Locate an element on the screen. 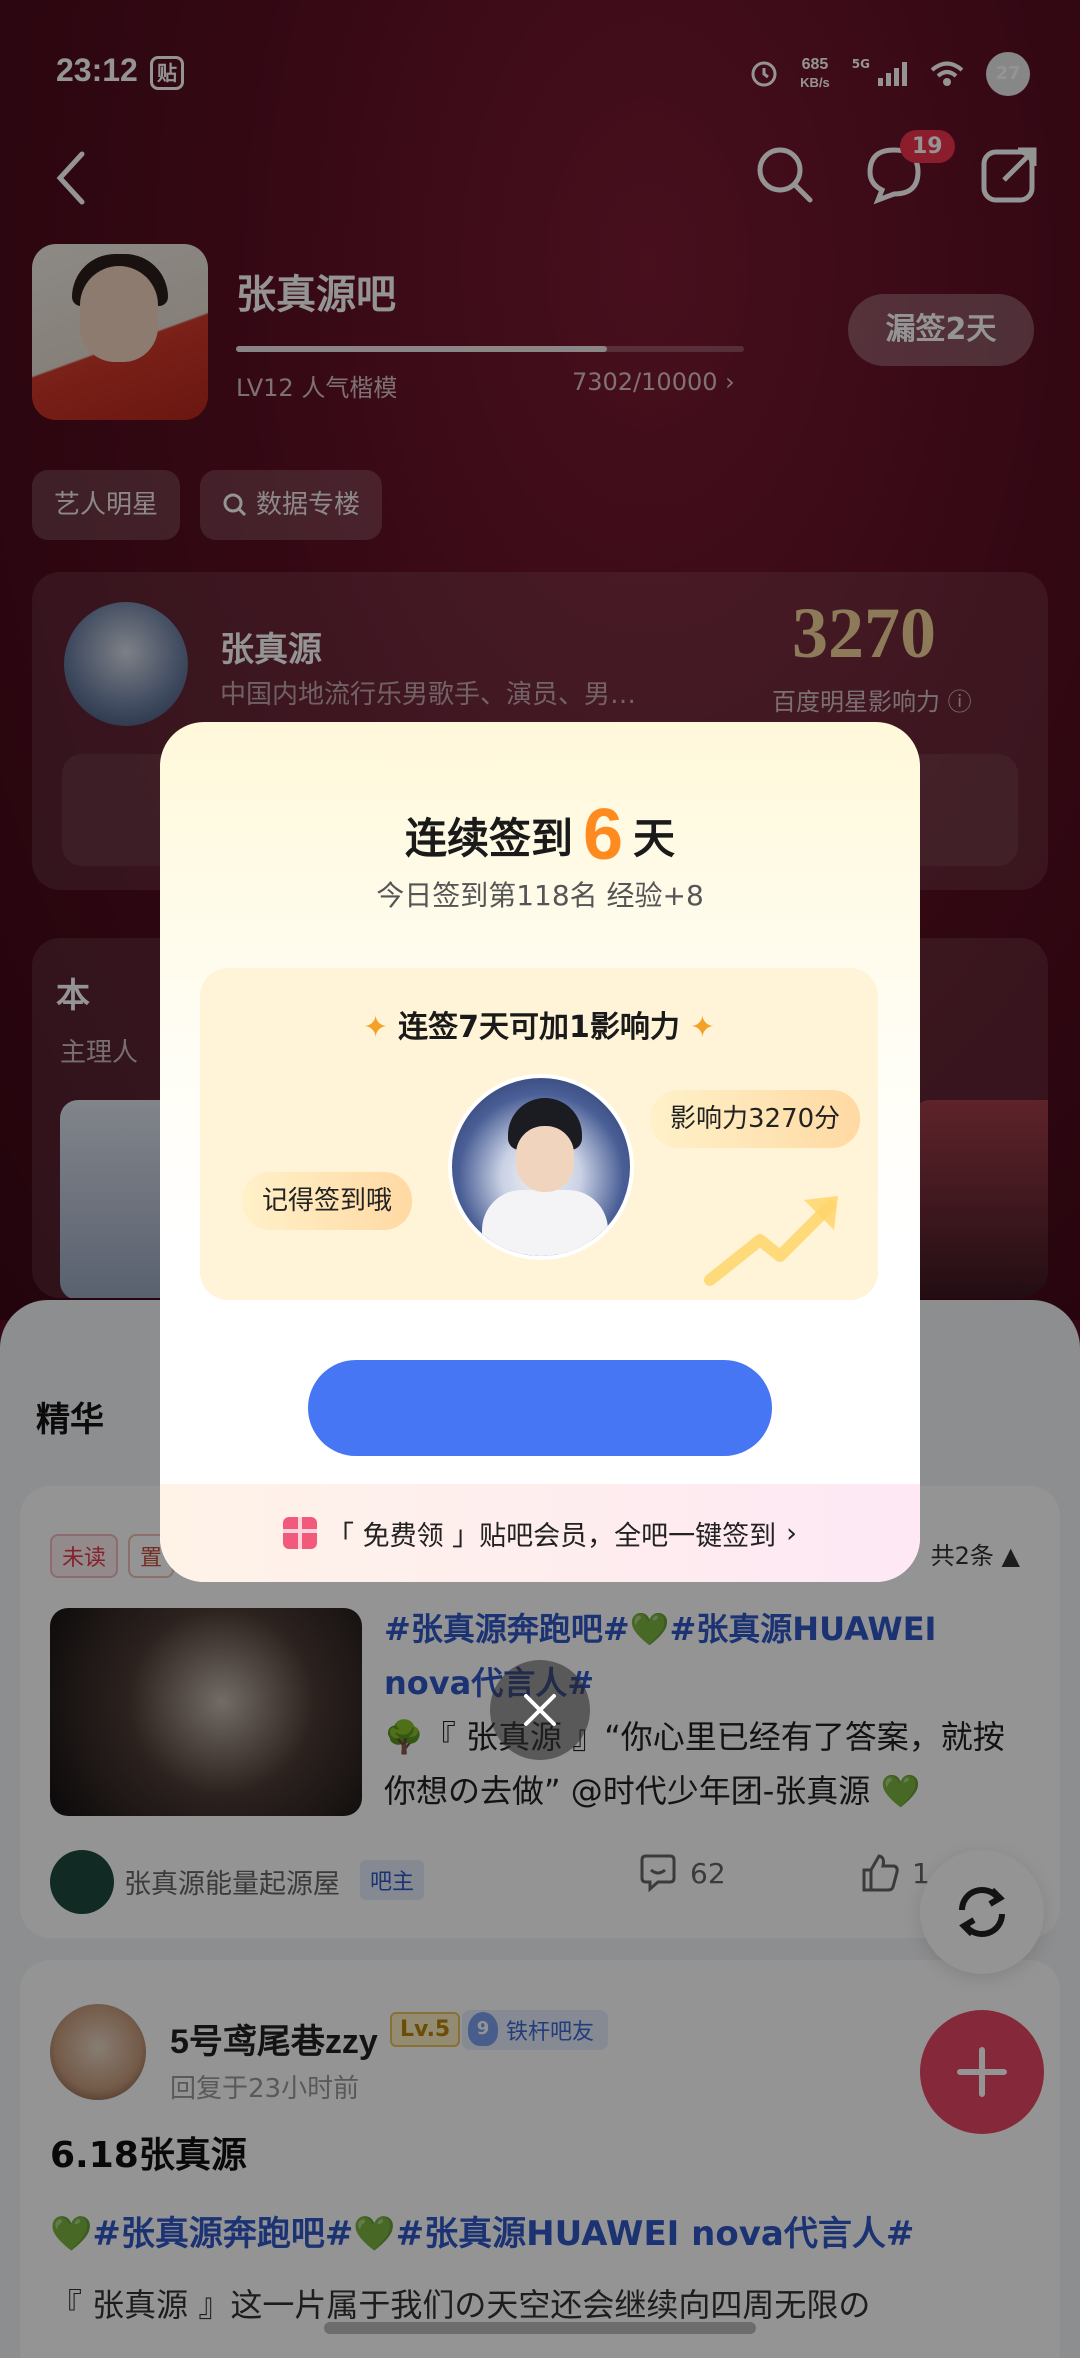 This screenshot has height=2358, width=1080. confirm-button is located at coordinates (540, 1408).